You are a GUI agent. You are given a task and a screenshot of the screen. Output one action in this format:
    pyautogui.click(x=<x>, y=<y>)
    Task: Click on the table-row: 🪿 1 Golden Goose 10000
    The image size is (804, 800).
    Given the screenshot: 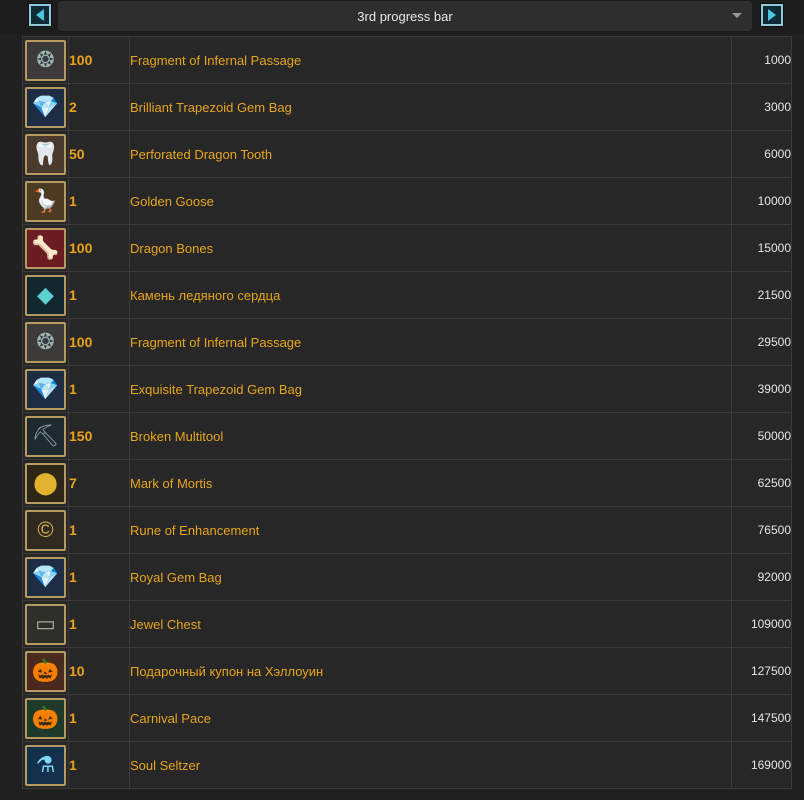 What is the action you would take?
    pyautogui.click(x=407, y=201)
    